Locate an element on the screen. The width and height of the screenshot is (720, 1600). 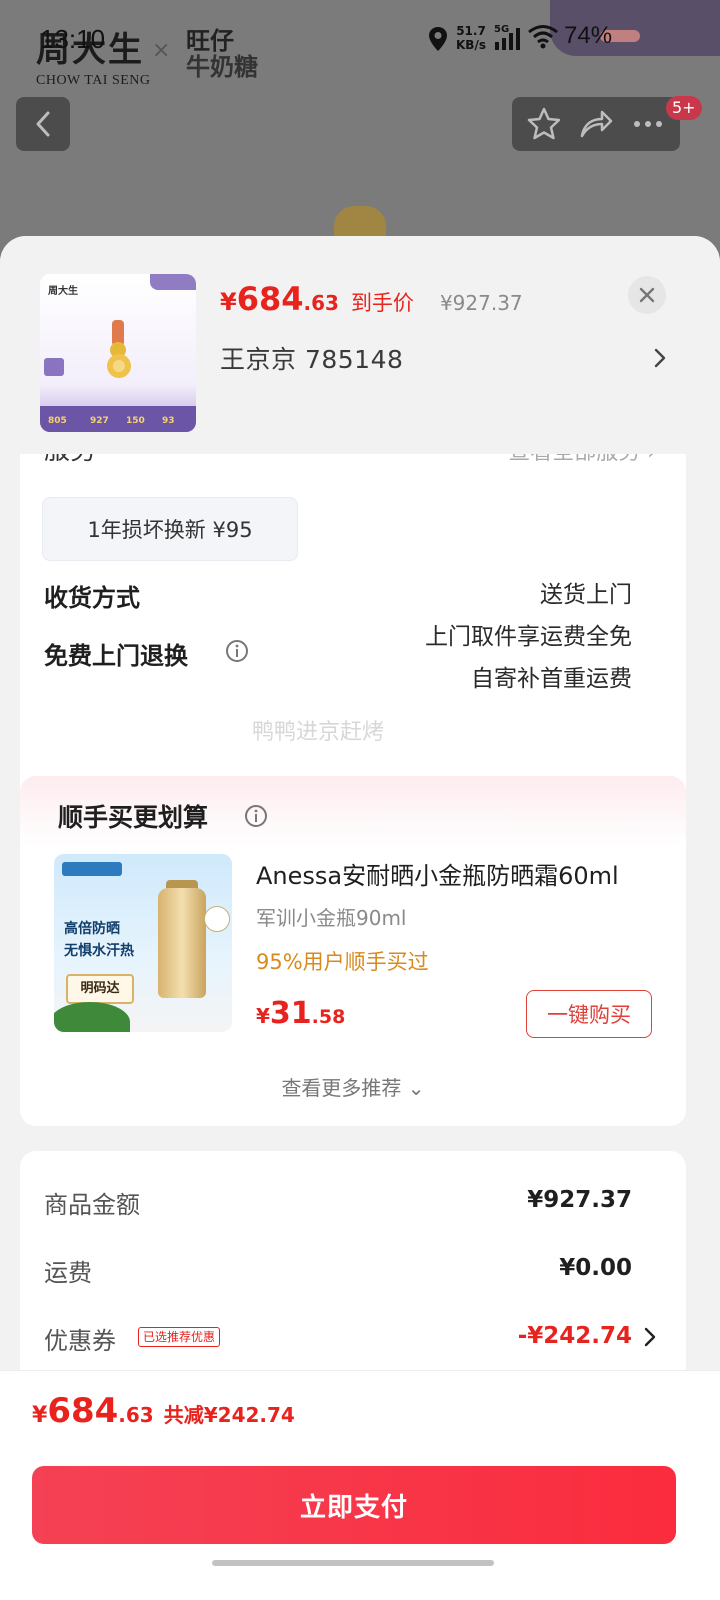
share-icon is located at coordinates (596, 124).